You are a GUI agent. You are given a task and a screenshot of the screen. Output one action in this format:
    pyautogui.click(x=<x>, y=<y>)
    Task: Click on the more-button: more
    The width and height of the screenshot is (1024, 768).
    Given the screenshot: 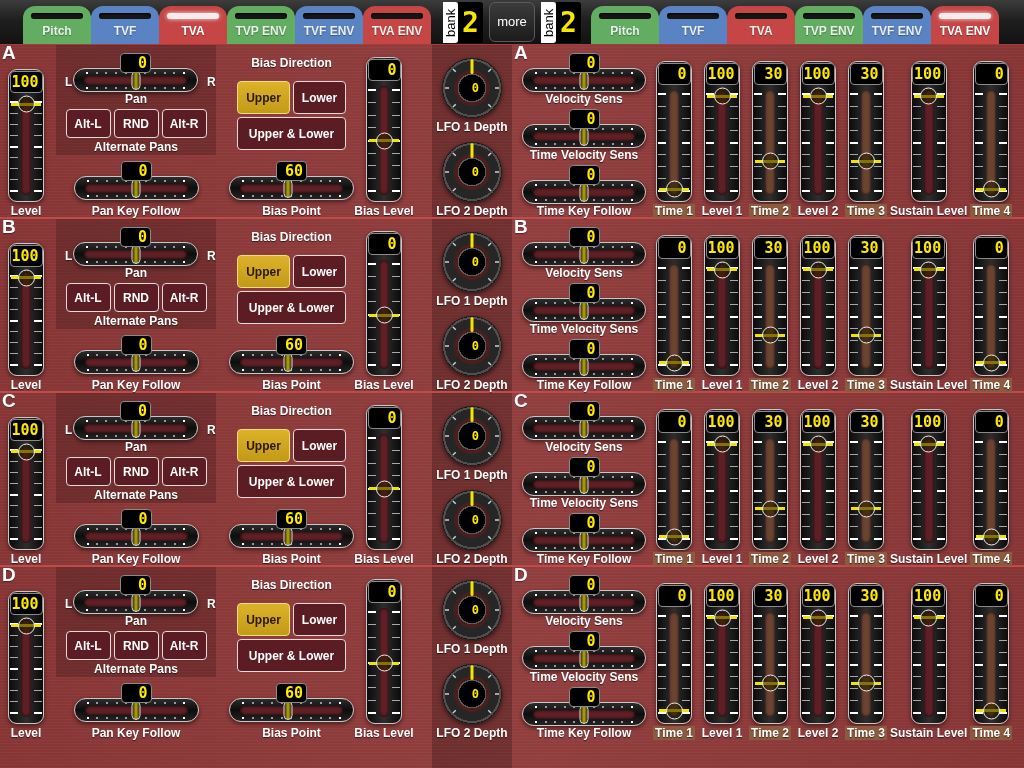 What is the action you would take?
    pyautogui.click(x=512, y=22)
    